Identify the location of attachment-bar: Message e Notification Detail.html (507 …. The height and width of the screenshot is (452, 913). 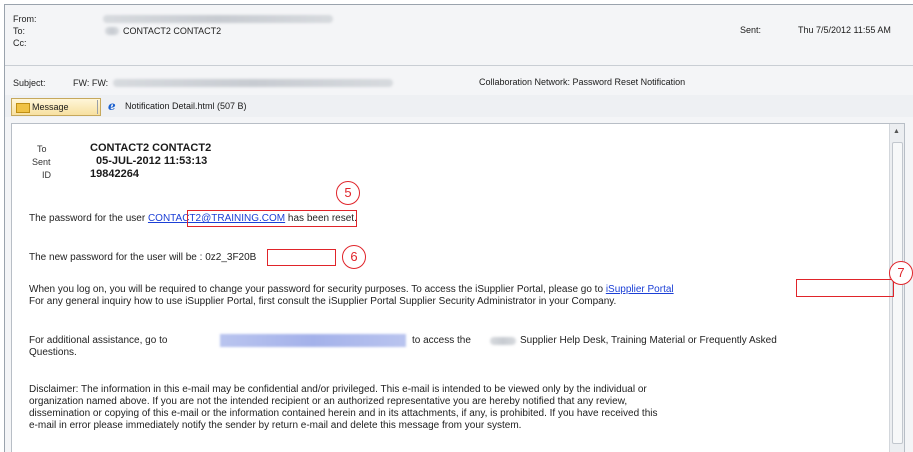
(459, 106).